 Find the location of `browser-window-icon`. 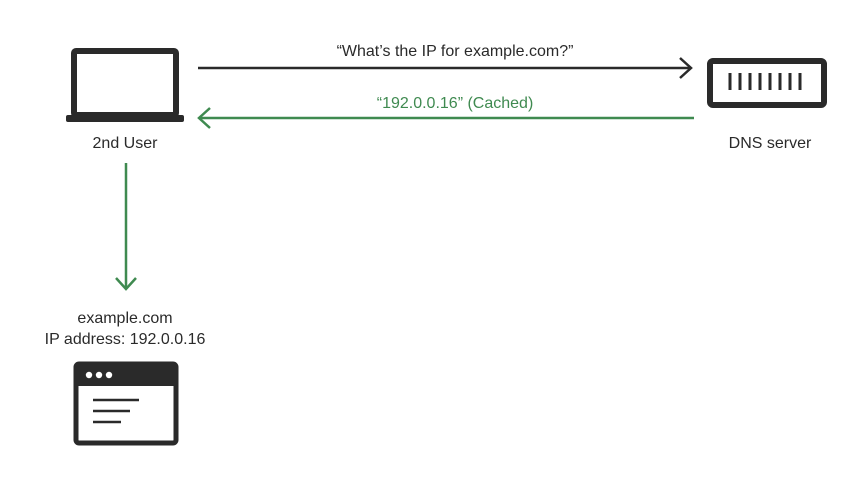

browser-window-icon is located at coordinates (126, 403).